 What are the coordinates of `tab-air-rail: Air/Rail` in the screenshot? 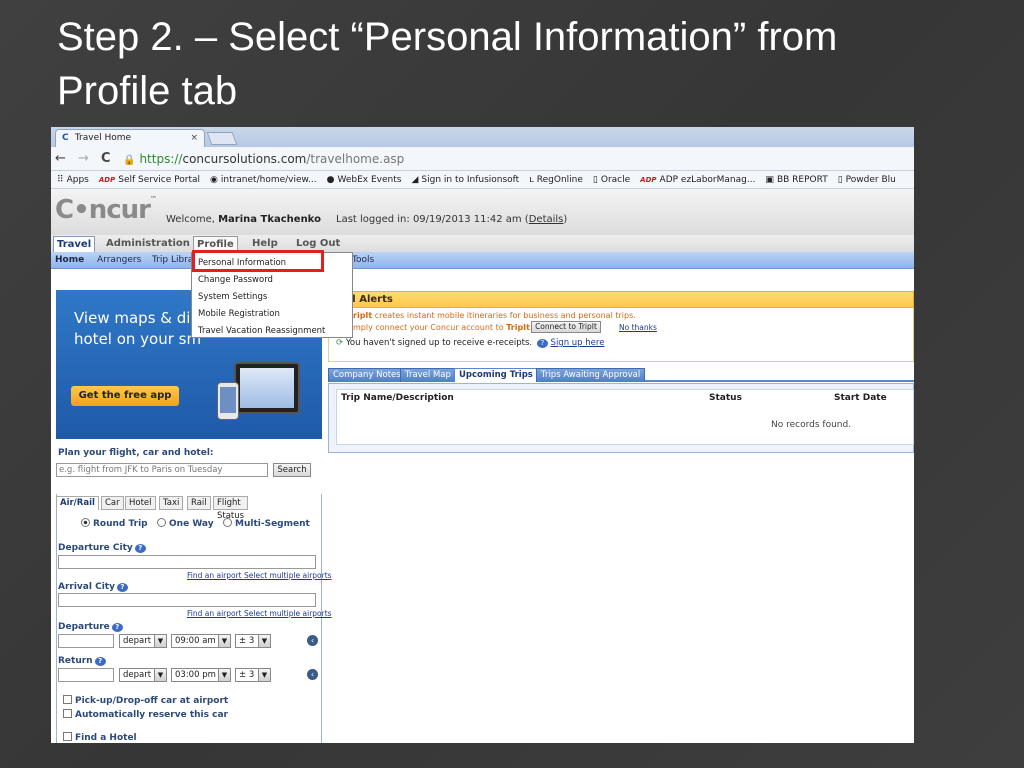 It's located at (77, 503).